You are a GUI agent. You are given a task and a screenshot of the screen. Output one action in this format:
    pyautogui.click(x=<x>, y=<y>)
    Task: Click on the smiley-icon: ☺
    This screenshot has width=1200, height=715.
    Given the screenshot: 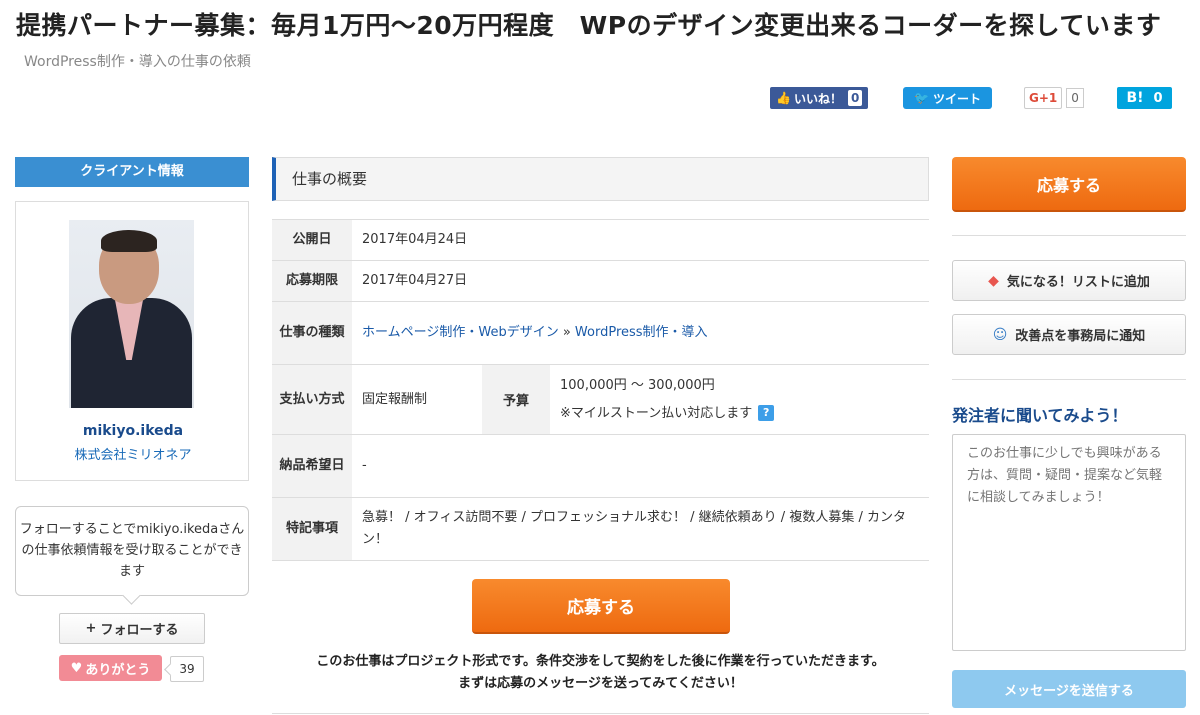 What is the action you would take?
    pyautogui.click(x=1000, y=334)
    